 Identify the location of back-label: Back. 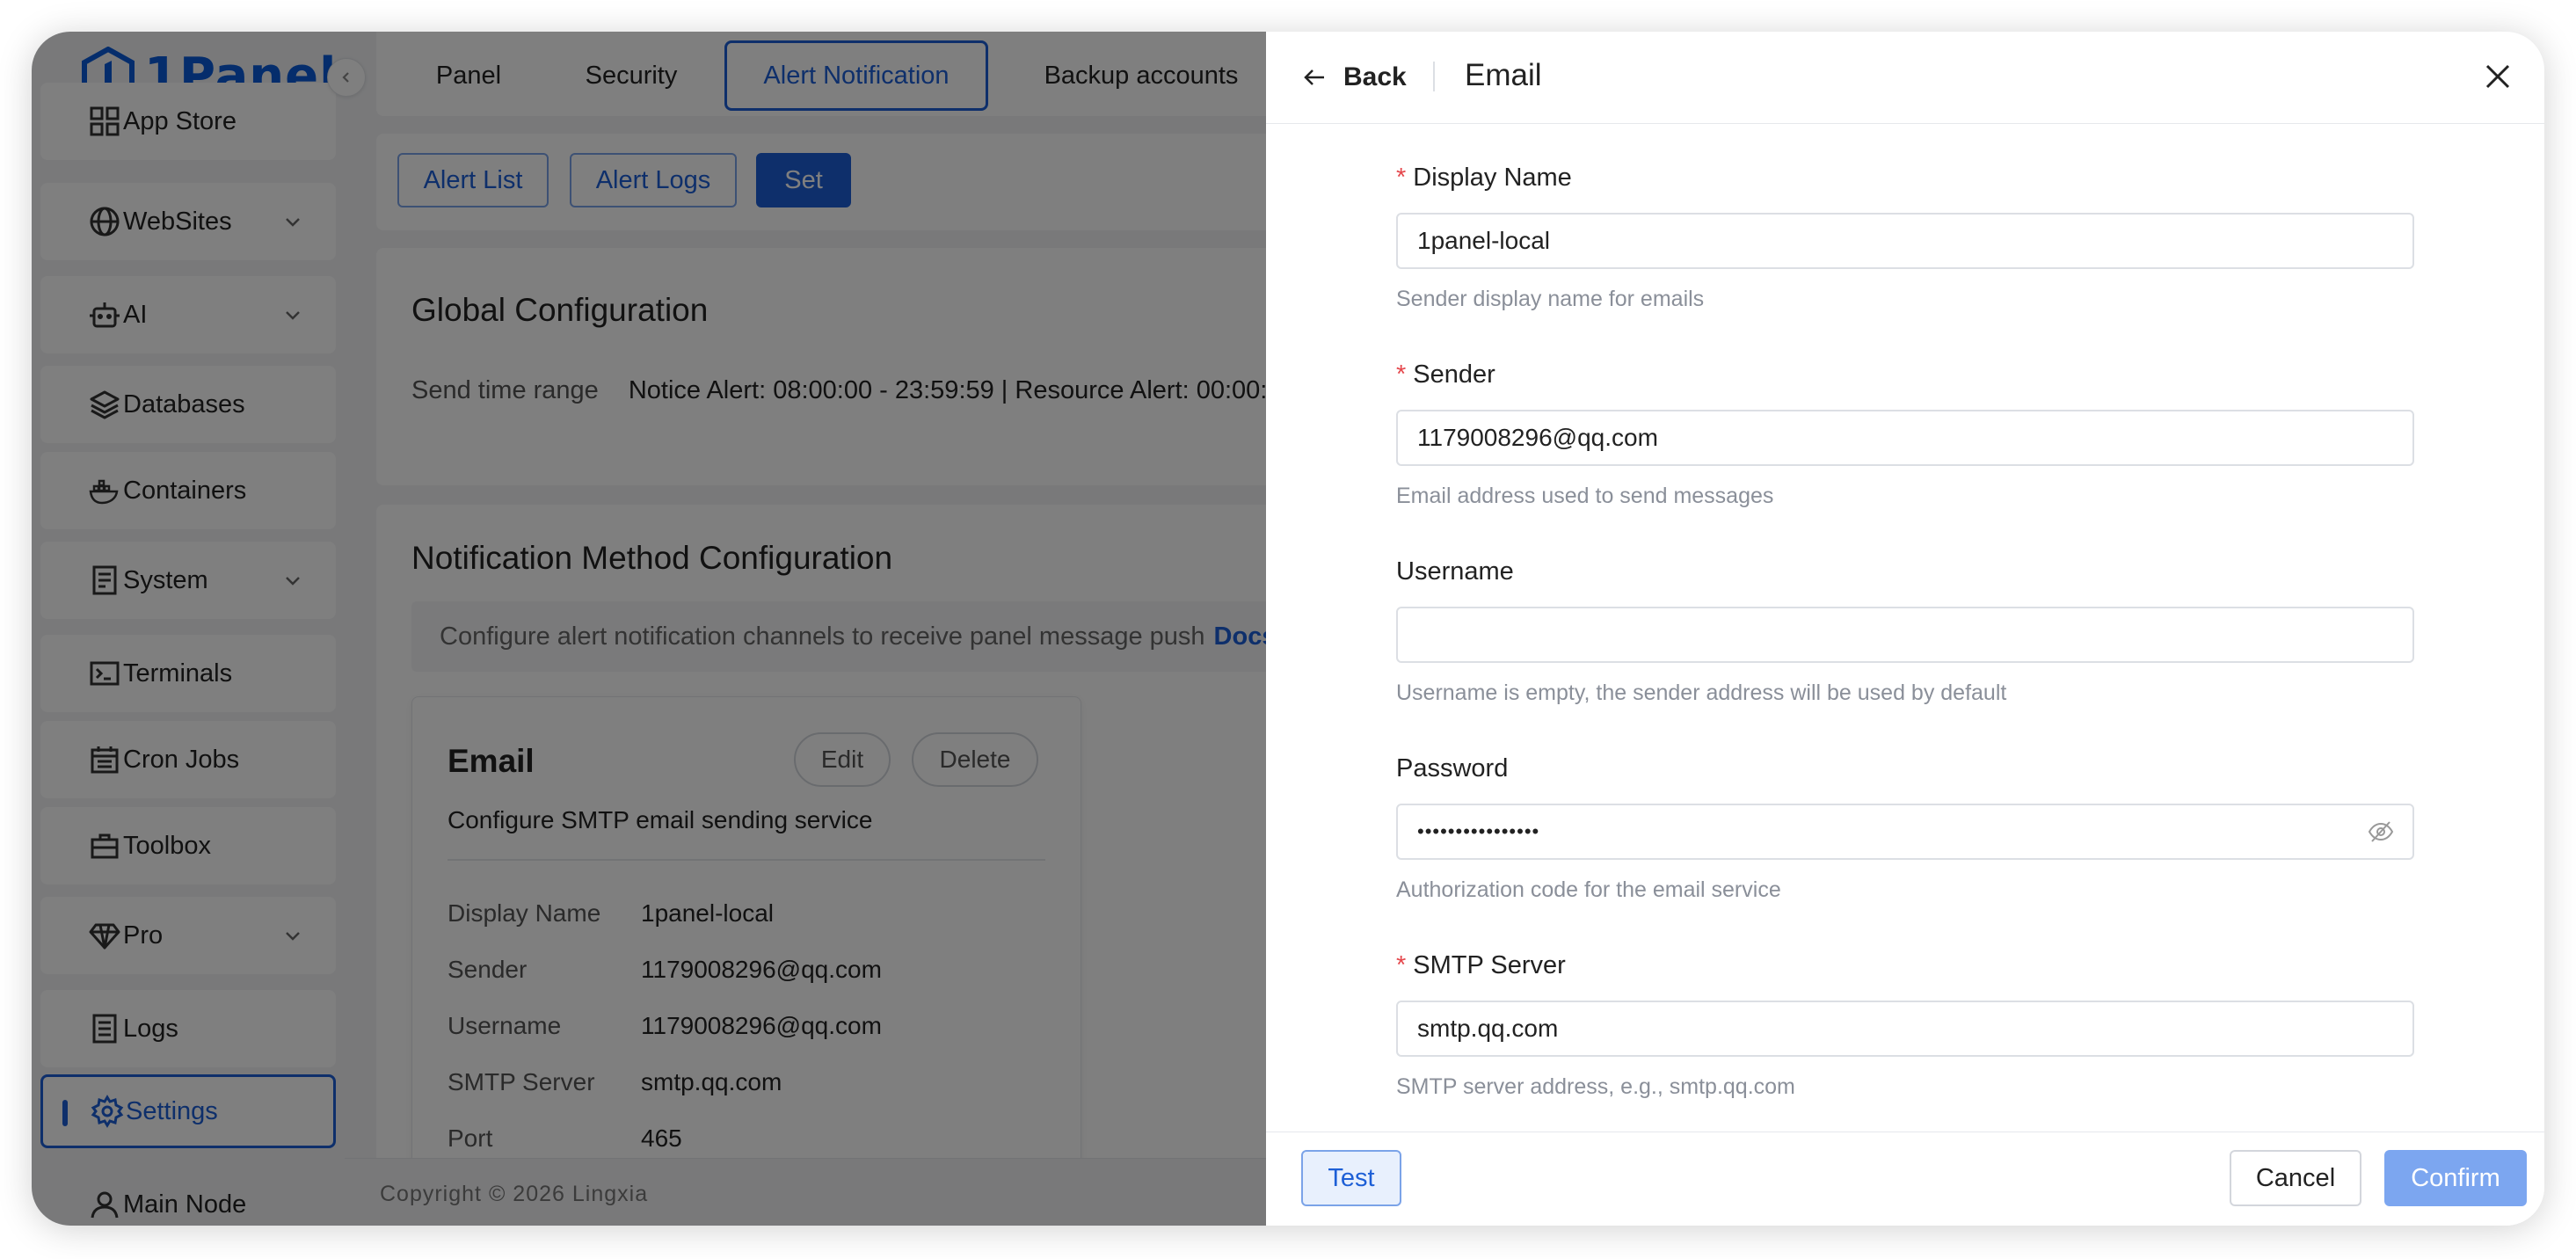
(1375, 77).